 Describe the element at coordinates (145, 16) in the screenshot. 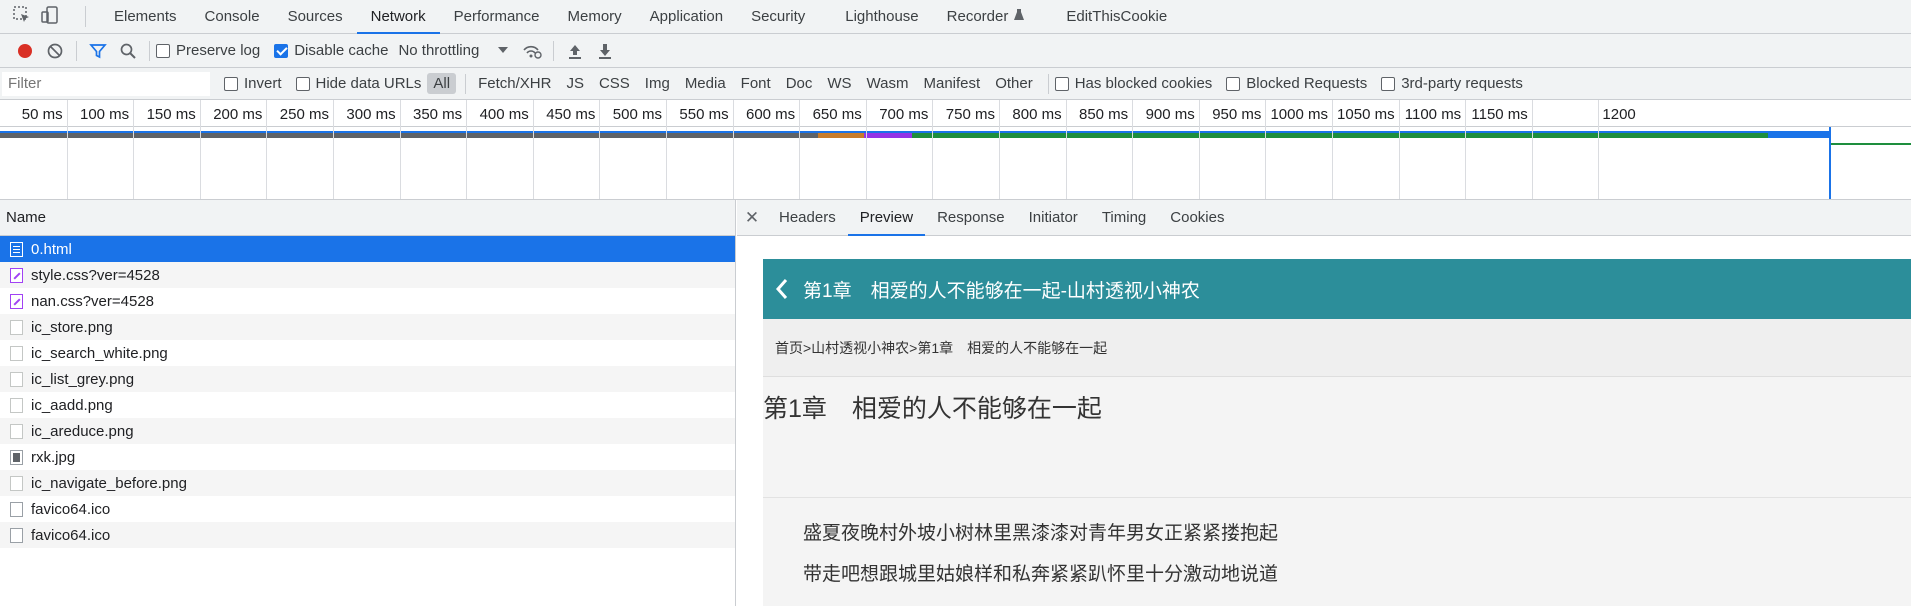

I see `tab-elements: Elements` at that location.